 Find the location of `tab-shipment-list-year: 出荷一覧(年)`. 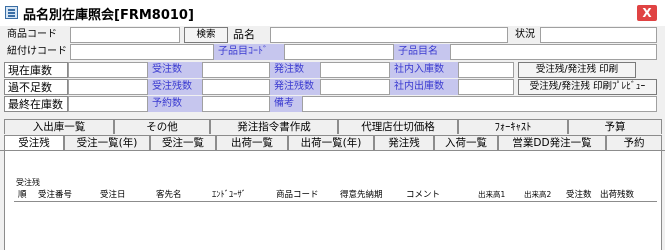

tab-shipment-list-year: 出荷一覧(年) is located at coordinates (331, 142).